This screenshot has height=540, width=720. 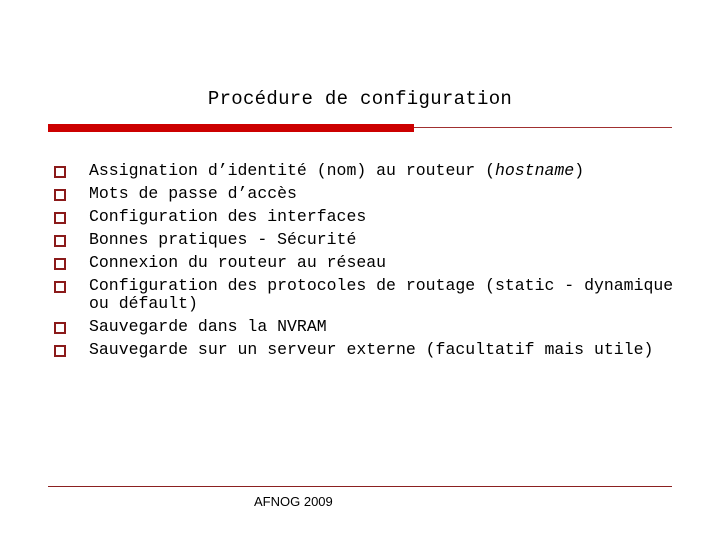 What do you see at coordinates (208, 326) in the screenshot?
I see `list-item-text: Sauvegarde dans la NVRAM` at bounding box center [208, 326].